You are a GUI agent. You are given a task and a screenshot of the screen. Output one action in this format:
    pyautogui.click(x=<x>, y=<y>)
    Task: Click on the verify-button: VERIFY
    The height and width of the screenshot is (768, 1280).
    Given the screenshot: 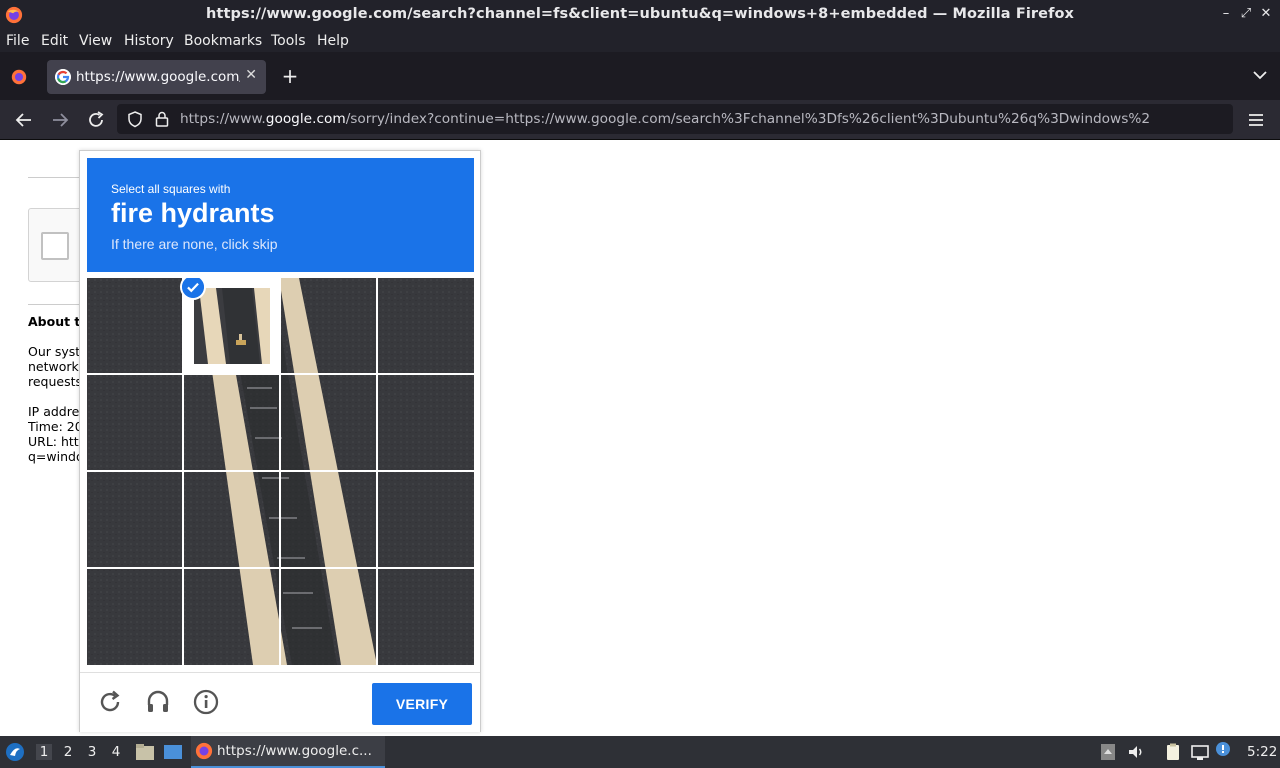 What is the action you would take?
    pyautogui.click(x=422, y=704)
    